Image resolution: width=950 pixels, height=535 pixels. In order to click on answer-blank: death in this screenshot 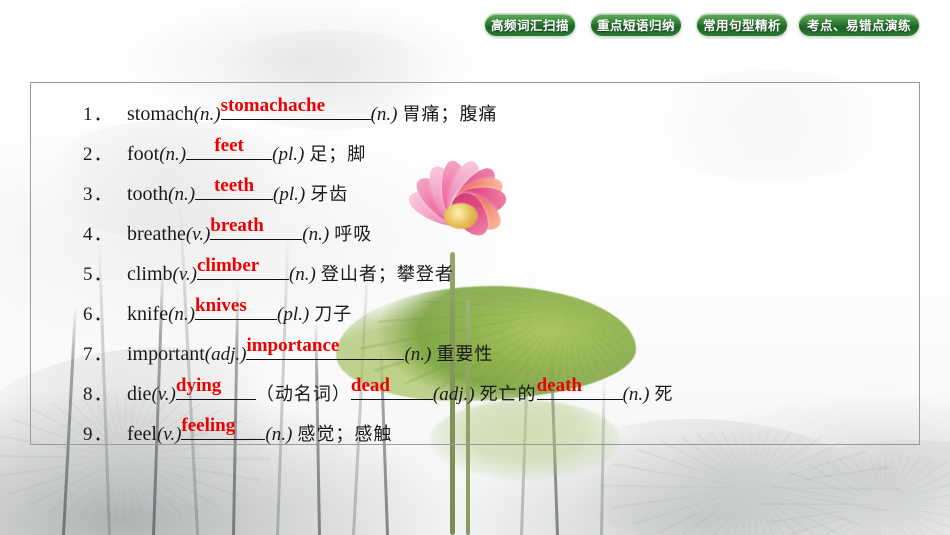, I will do `click(579, 386)`.